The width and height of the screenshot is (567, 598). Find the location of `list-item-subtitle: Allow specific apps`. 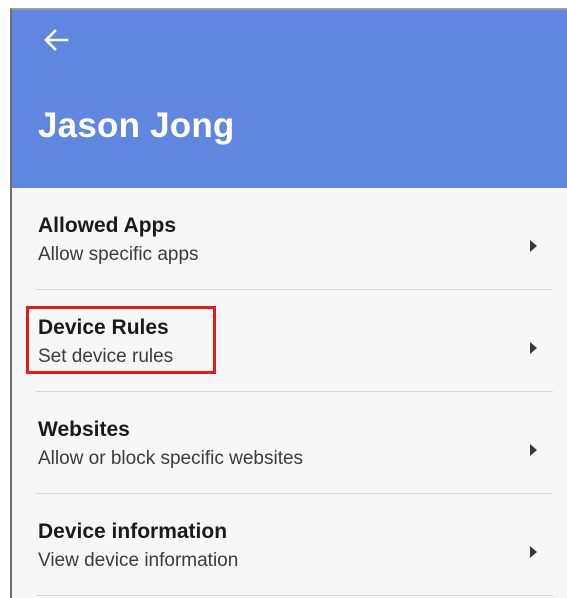

list-item-subtitle: Allow specific apps is located at coordinates (118, 254).